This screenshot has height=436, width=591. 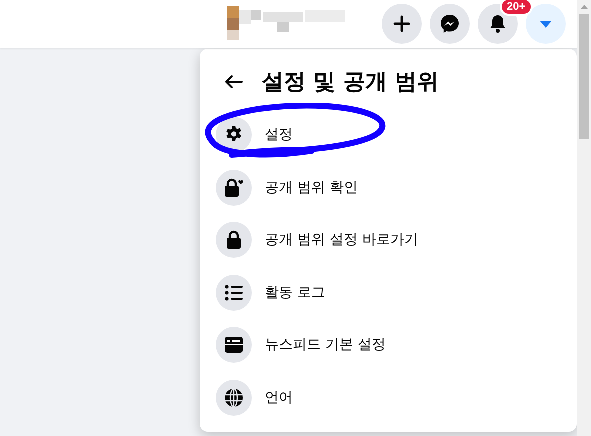 I want to click on back-arrow-icon, so click(x=234, y=82).